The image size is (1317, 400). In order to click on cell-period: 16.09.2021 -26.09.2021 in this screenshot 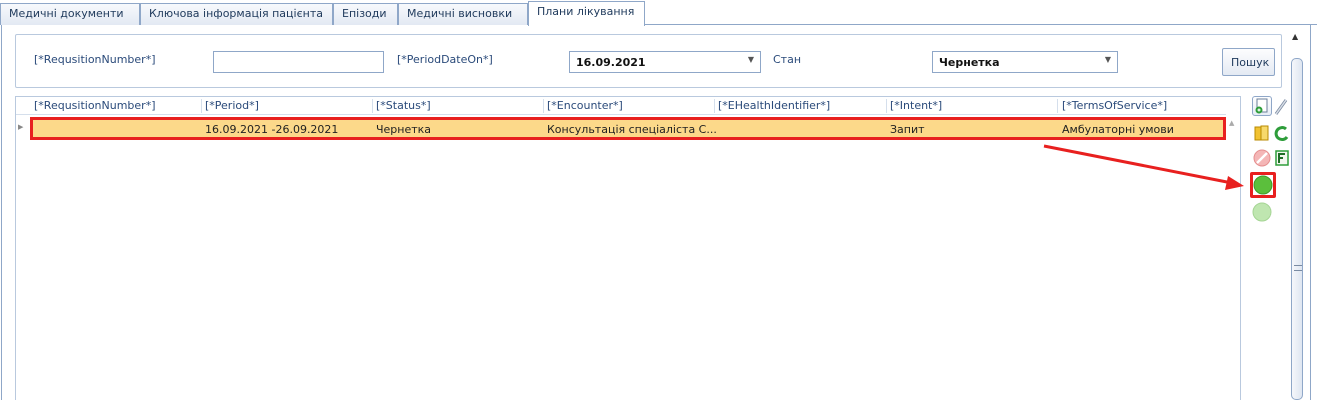, I will do `click(272, 129)`.